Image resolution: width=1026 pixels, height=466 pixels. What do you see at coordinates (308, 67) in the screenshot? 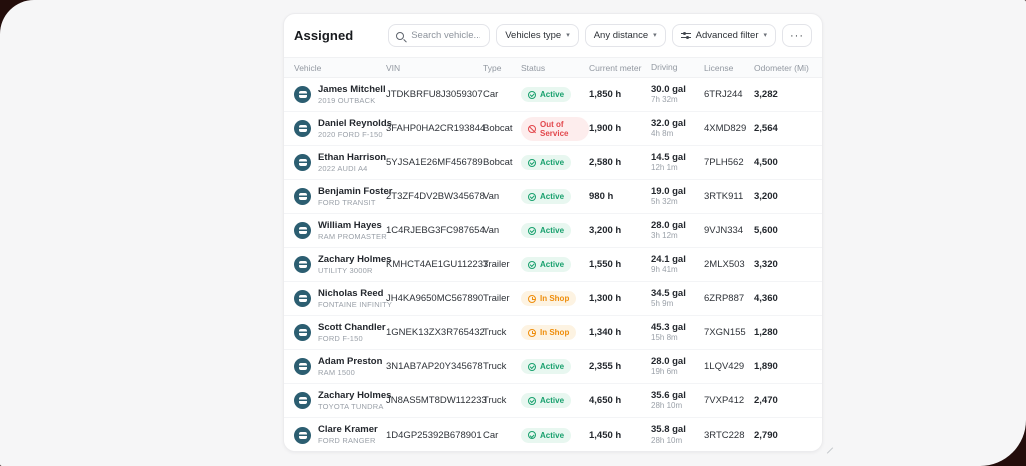
I see `column-header-vehicle: Vehicle` at bounding box center [308, 67].